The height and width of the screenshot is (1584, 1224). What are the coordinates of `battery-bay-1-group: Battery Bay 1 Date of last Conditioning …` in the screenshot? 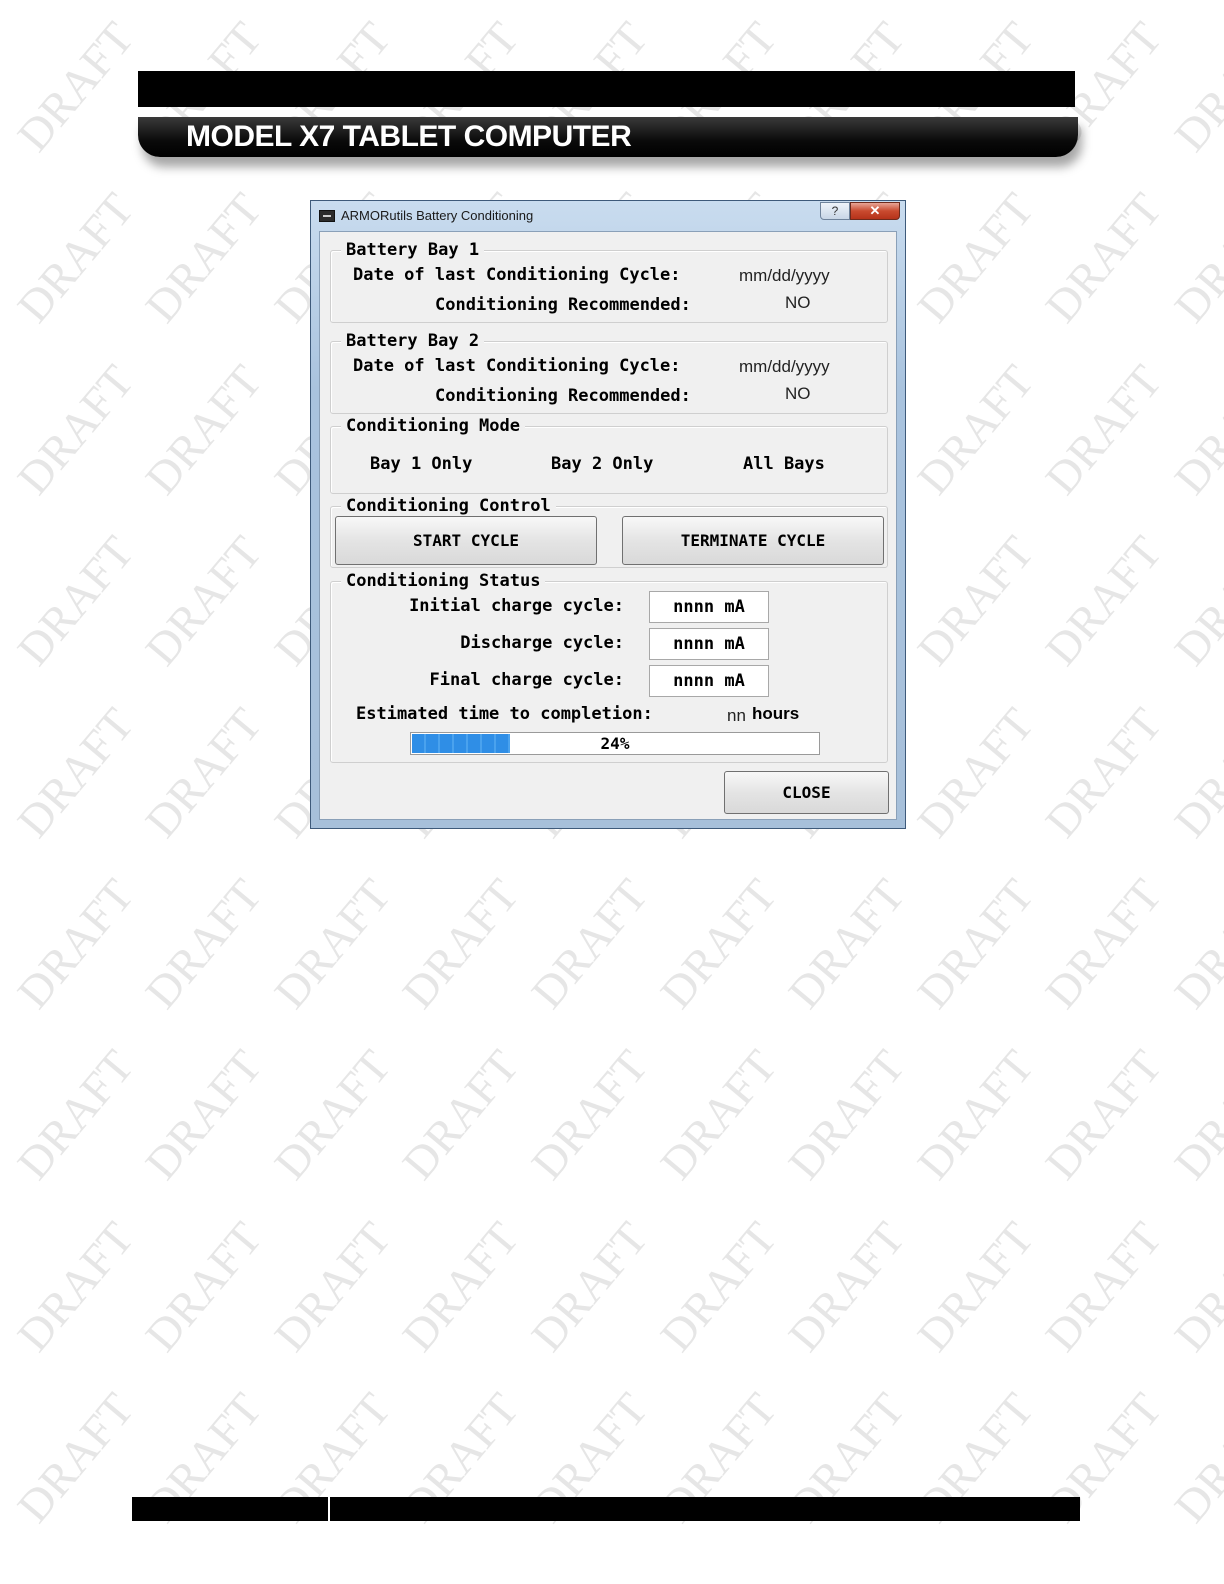 It's located at (609, 281).